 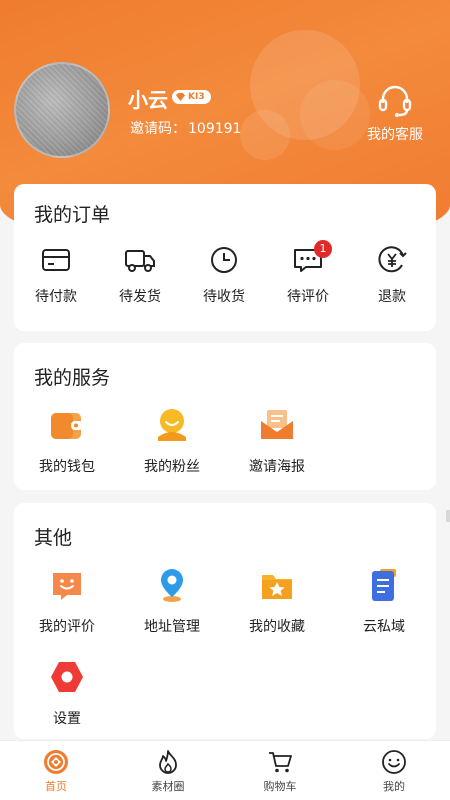 I want to click on other-address-management: 地址管理, so click(x=172, y=601).